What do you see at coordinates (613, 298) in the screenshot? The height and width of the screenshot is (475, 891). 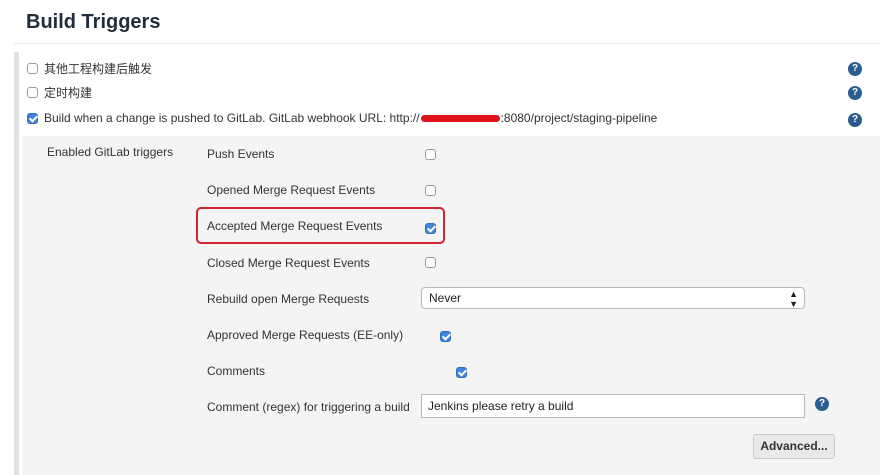 I see `rebuild-open-mr-select: Never ▲ ▼` at bounding box center [613, 298].